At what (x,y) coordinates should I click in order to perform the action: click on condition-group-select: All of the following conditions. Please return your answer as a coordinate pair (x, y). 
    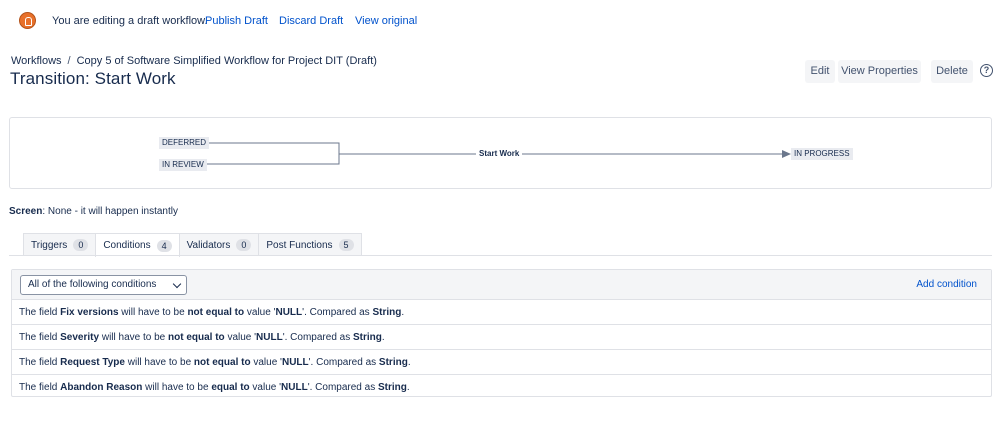
    Looking at the image, I should click on (103, 285).